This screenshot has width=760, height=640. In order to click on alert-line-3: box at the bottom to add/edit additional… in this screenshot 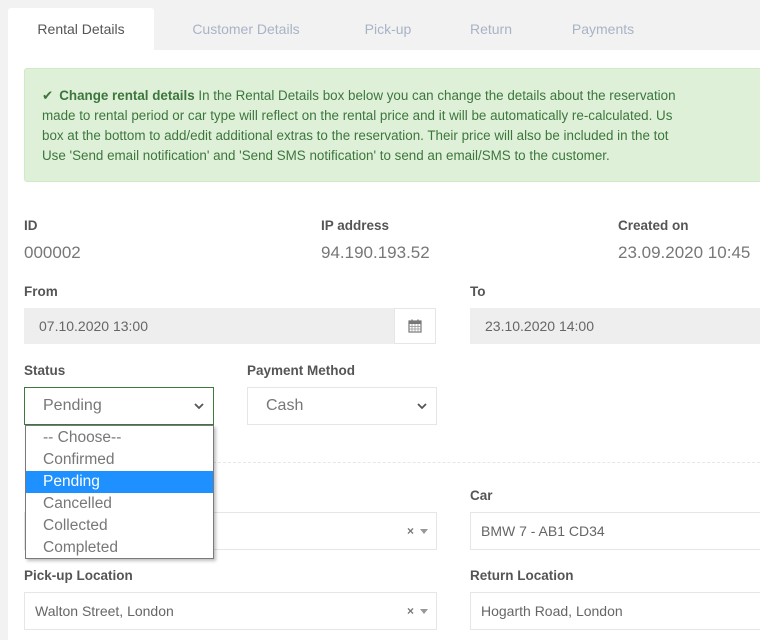, I will do `click(355, 135)`.